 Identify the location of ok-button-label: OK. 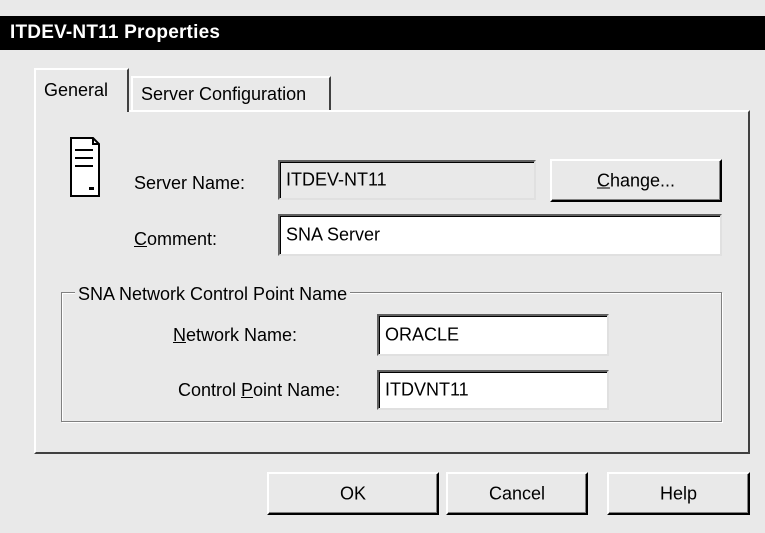
(352, 493).